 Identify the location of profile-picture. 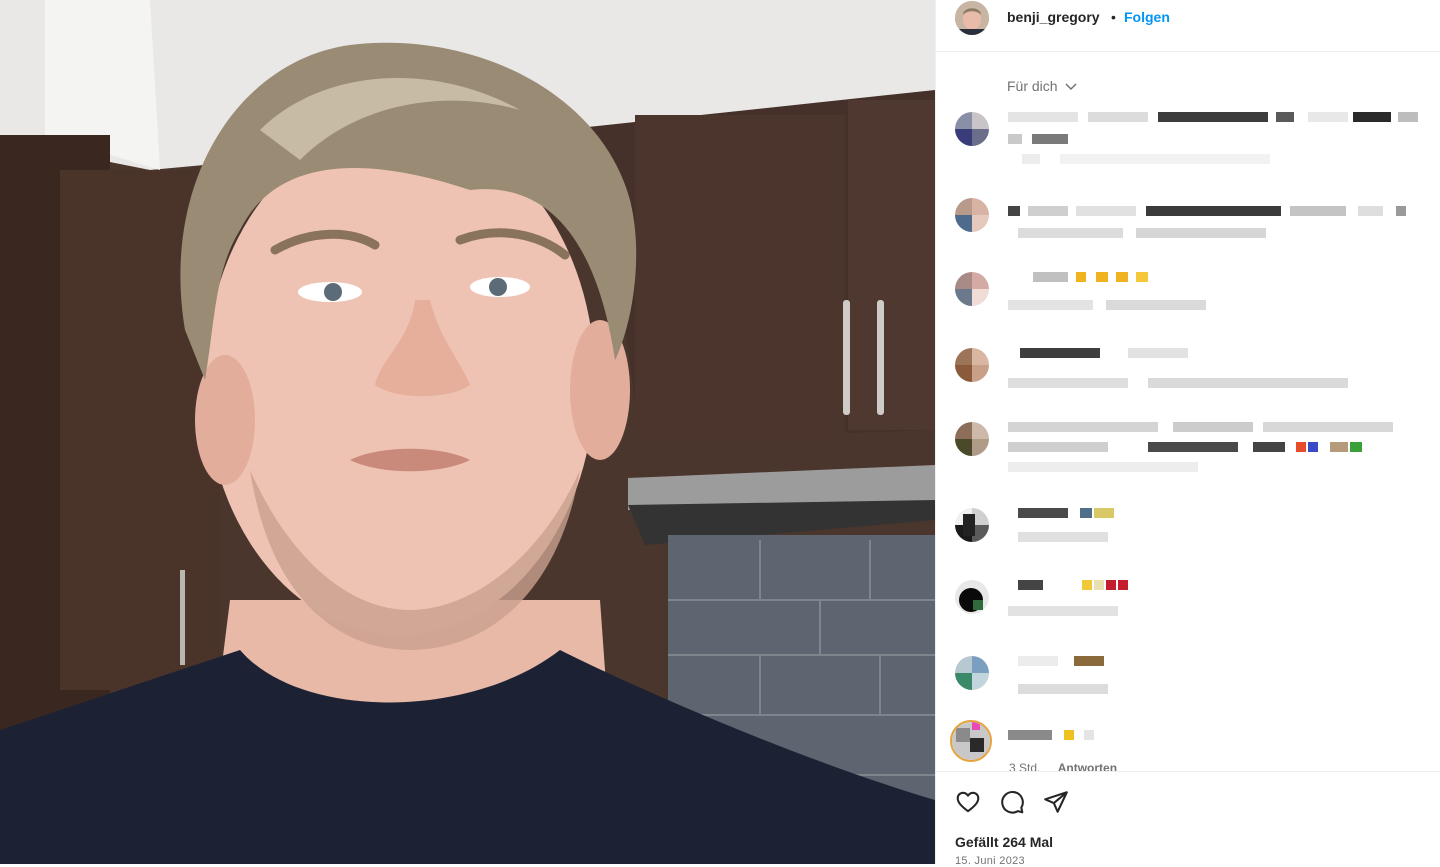
(972, 18).